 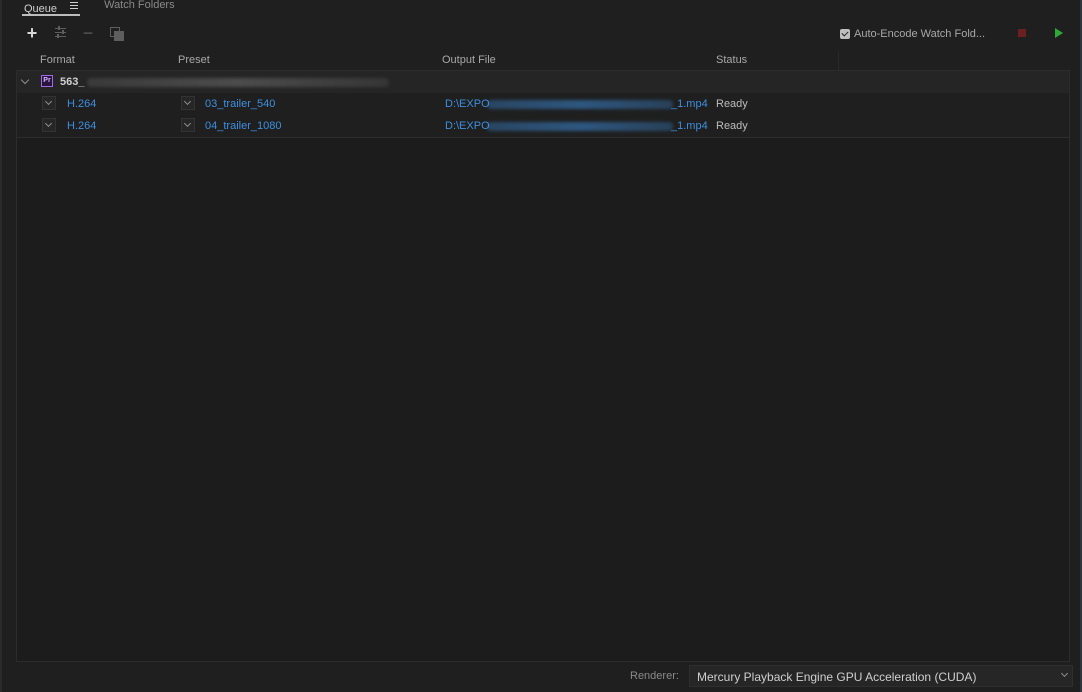 I want to click on remove-button: −, so click(x=88, y=33).